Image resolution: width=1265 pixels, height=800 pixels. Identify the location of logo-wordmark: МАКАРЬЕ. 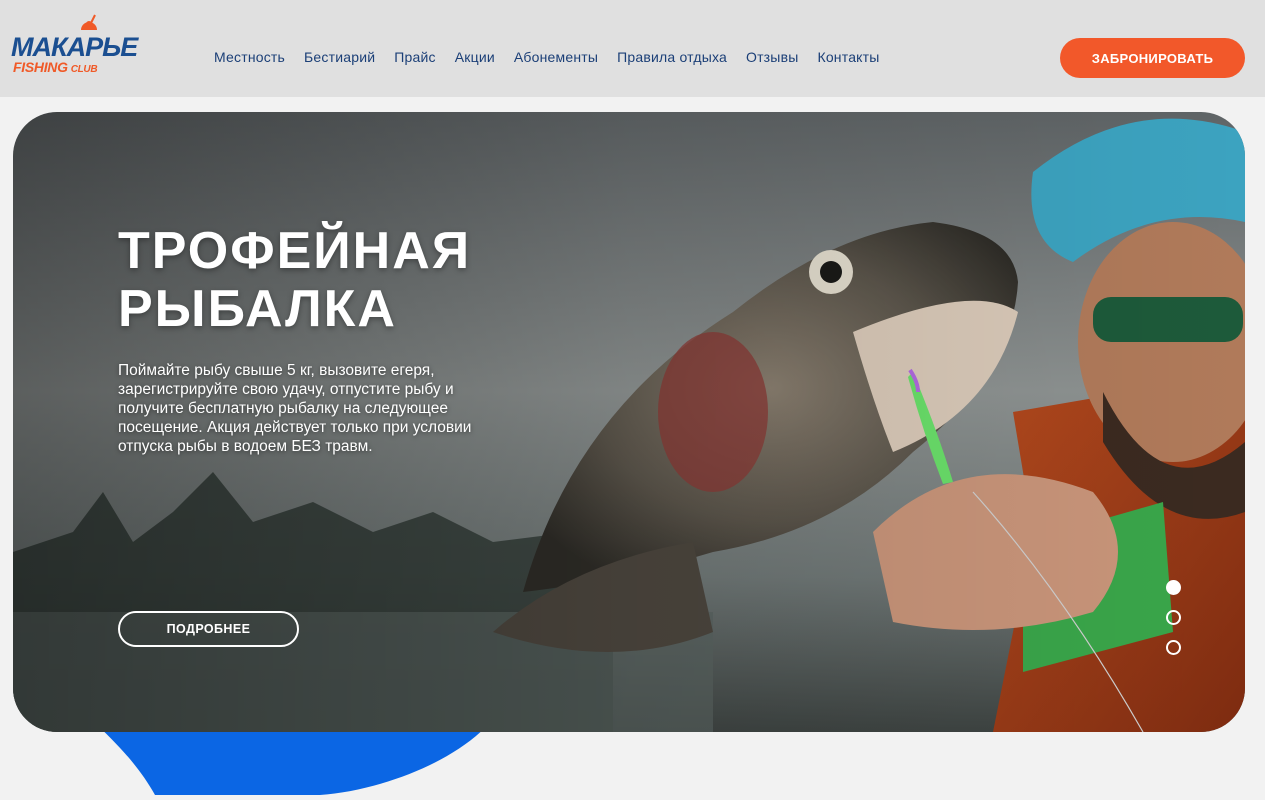
(74, 47).